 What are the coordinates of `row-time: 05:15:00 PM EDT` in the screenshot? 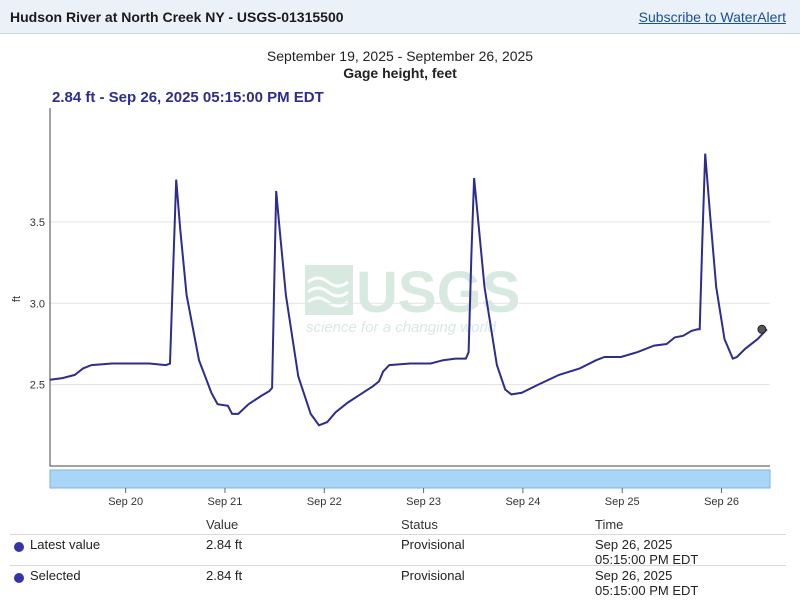 It's located at (647, 590).